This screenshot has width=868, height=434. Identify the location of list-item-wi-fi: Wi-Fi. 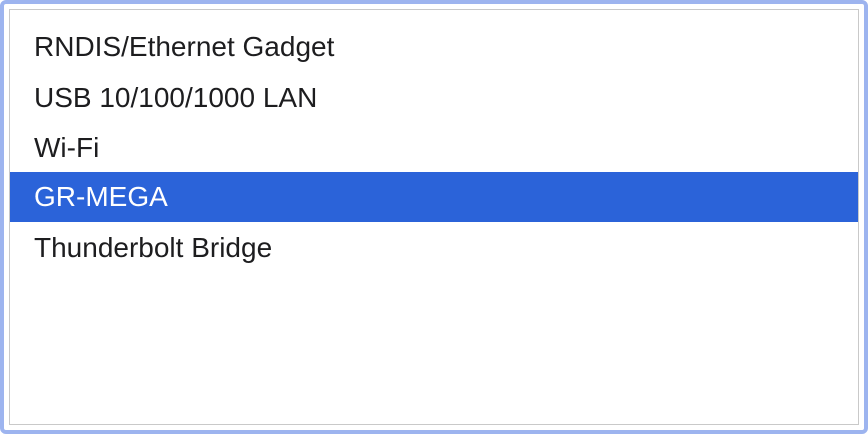
(434, 148).